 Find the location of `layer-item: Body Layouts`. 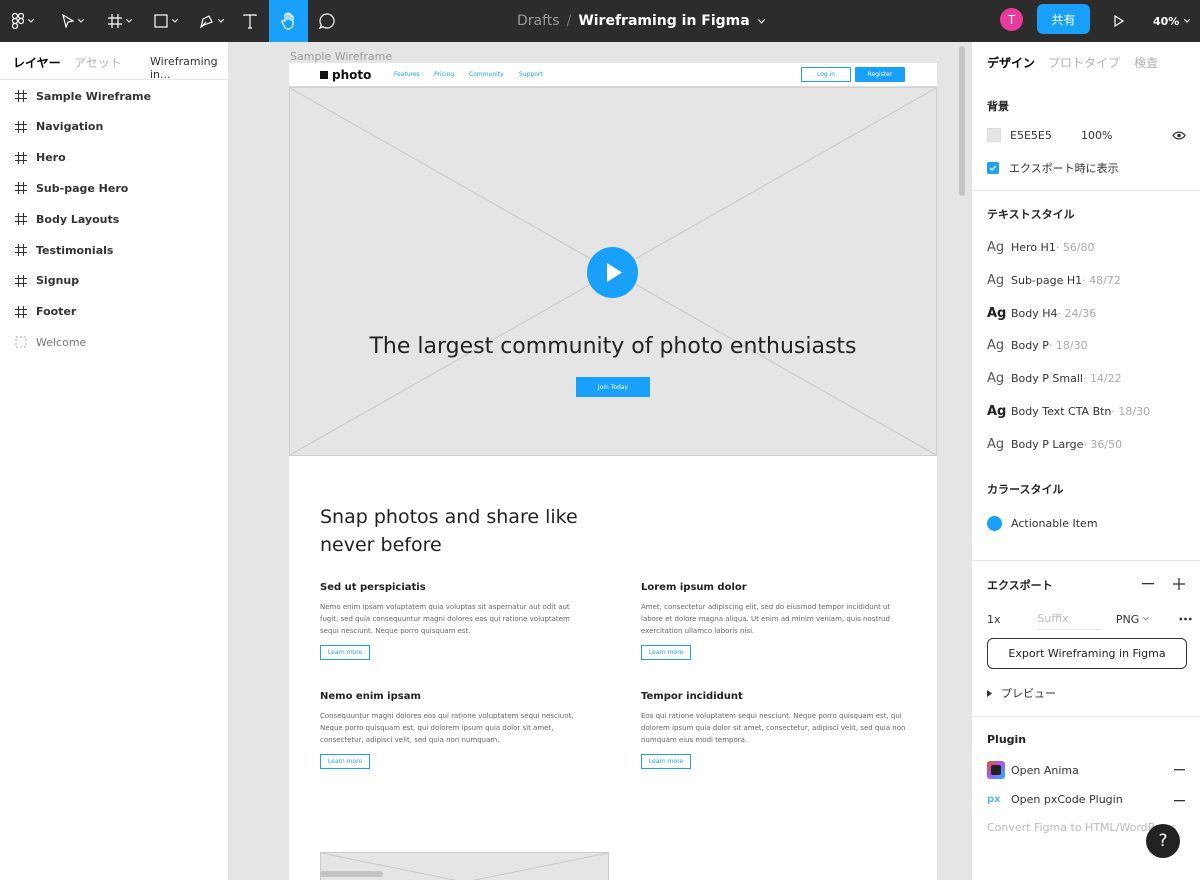

layer-item: Body Layouts is located at coordinates (114, 219).